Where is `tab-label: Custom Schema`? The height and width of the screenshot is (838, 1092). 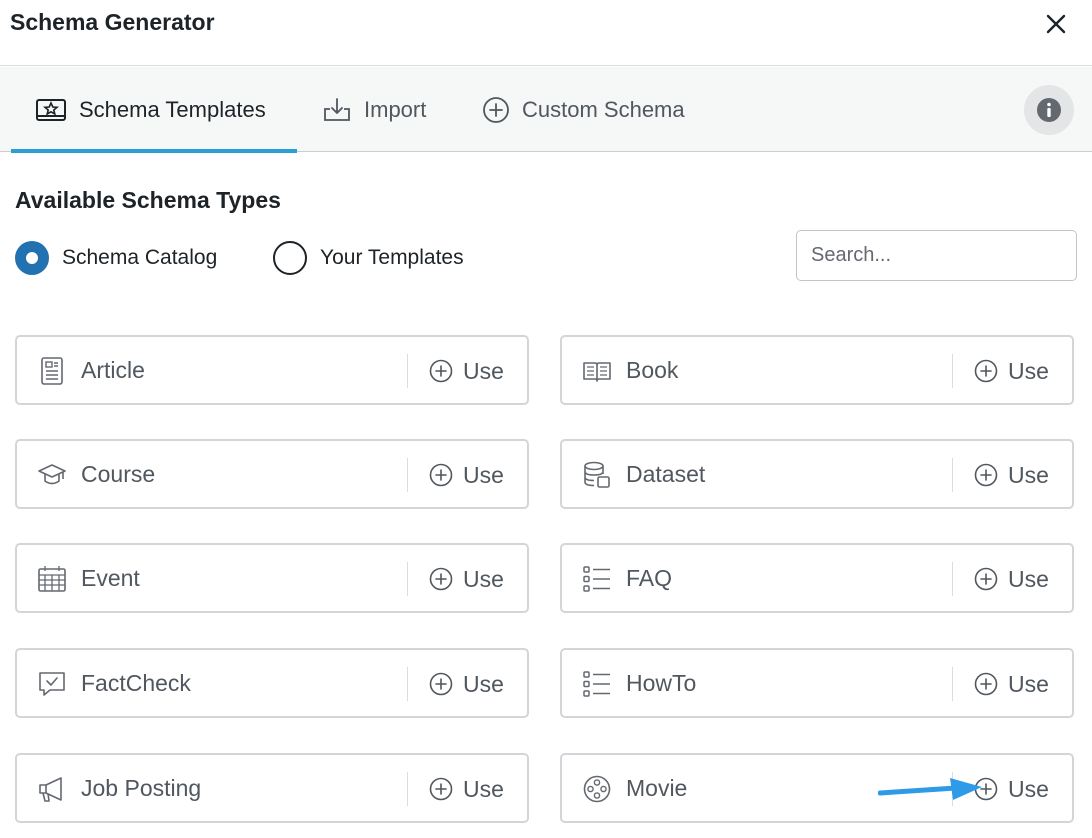 tab-label: Custom Schema is located at coordinates (603, 109).